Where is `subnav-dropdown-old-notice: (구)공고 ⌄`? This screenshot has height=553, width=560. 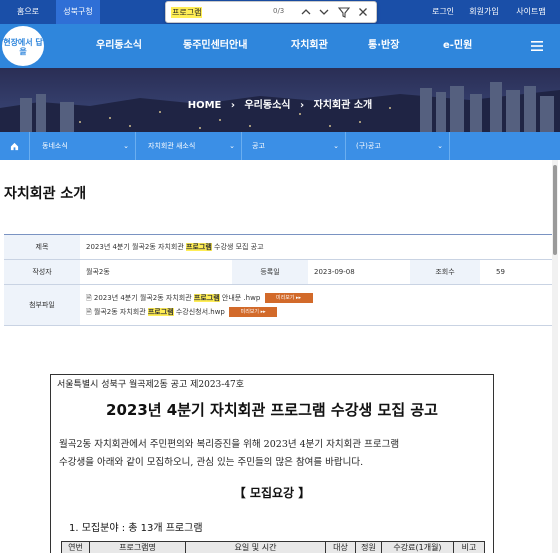 subnav-dropdown-old-notice: (구)공고 ⌄ is located at coordinates (398, 146).